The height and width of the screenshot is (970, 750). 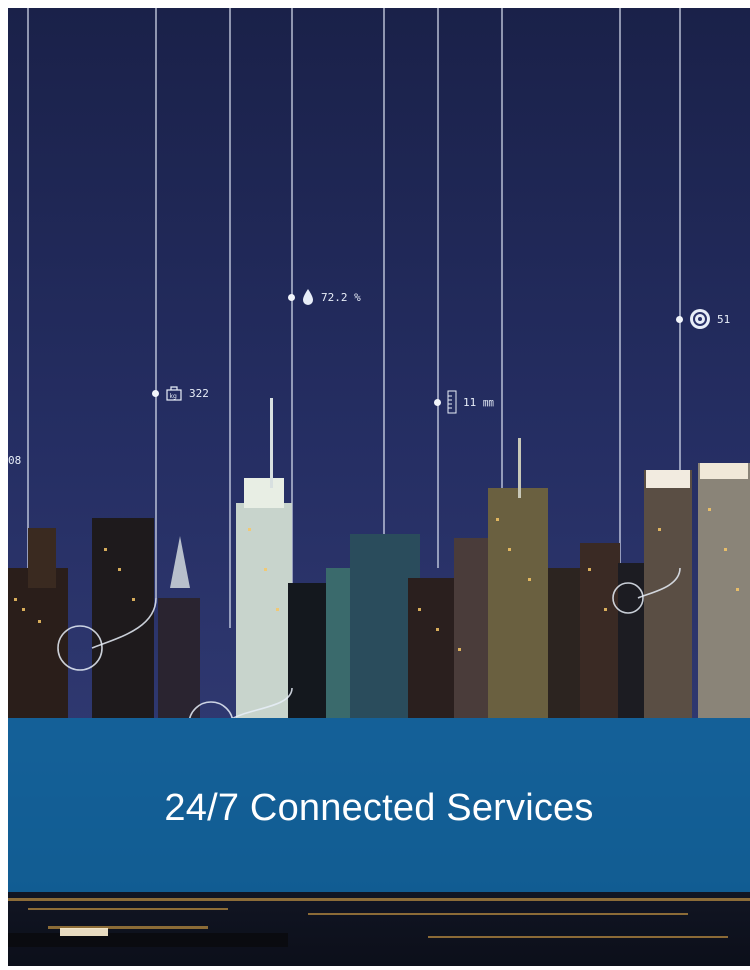 I want to click on edge-metric-value: 08, so click(x=15, y=460).